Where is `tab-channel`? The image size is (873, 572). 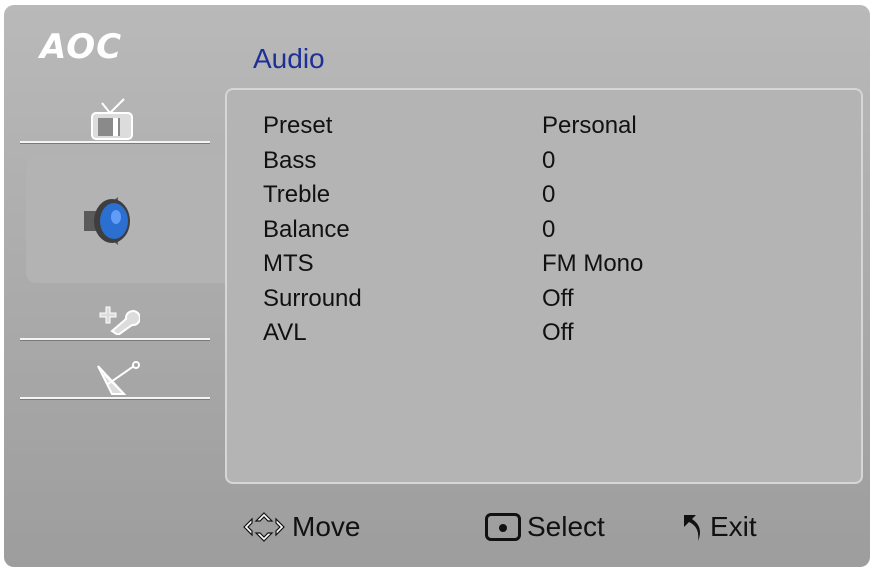
tab-channel is located at coordinates (117, 378).